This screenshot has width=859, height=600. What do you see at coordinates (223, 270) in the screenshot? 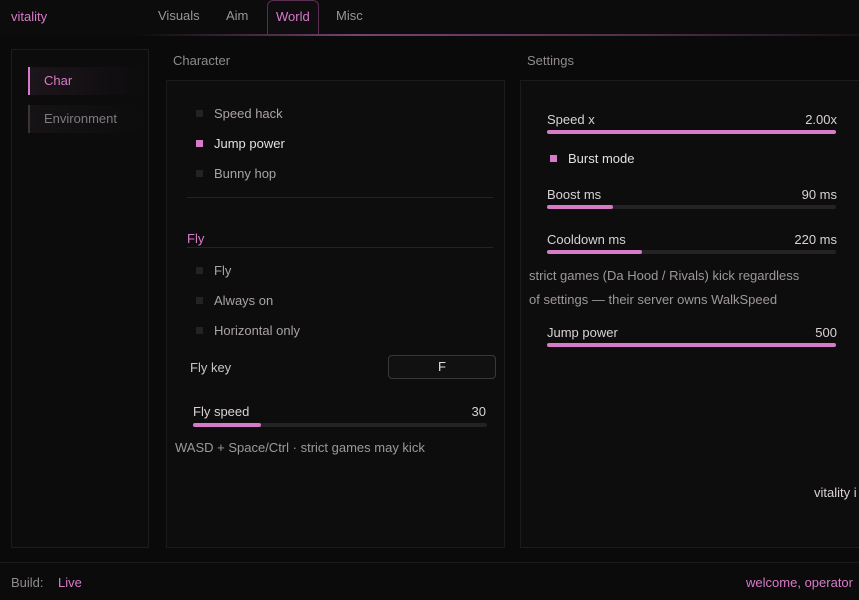
I see `fly-label: Fly` at bounding box center [223, 270].